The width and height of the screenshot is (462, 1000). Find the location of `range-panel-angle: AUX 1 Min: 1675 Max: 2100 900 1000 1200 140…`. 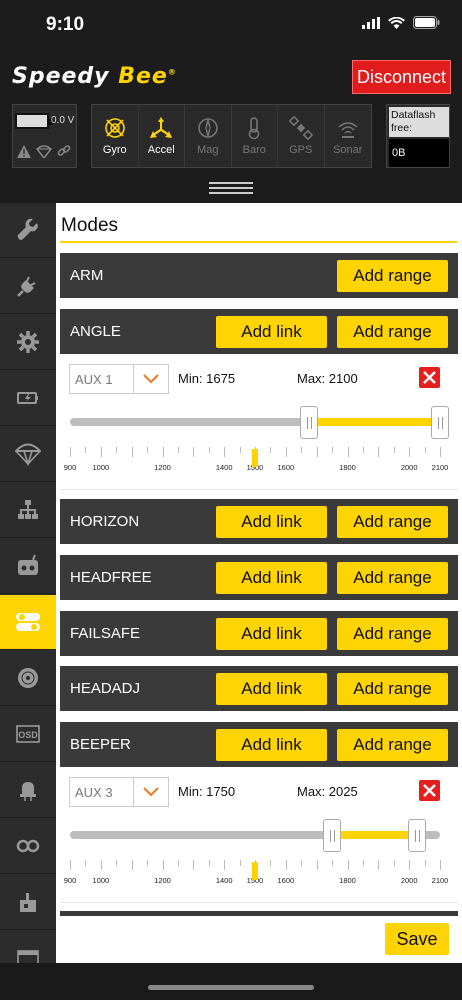

range-panel-angle: AUX 1 Min: 1675 Max: 2100 900 1000 1200 140… is located at coordinates (259, 422).